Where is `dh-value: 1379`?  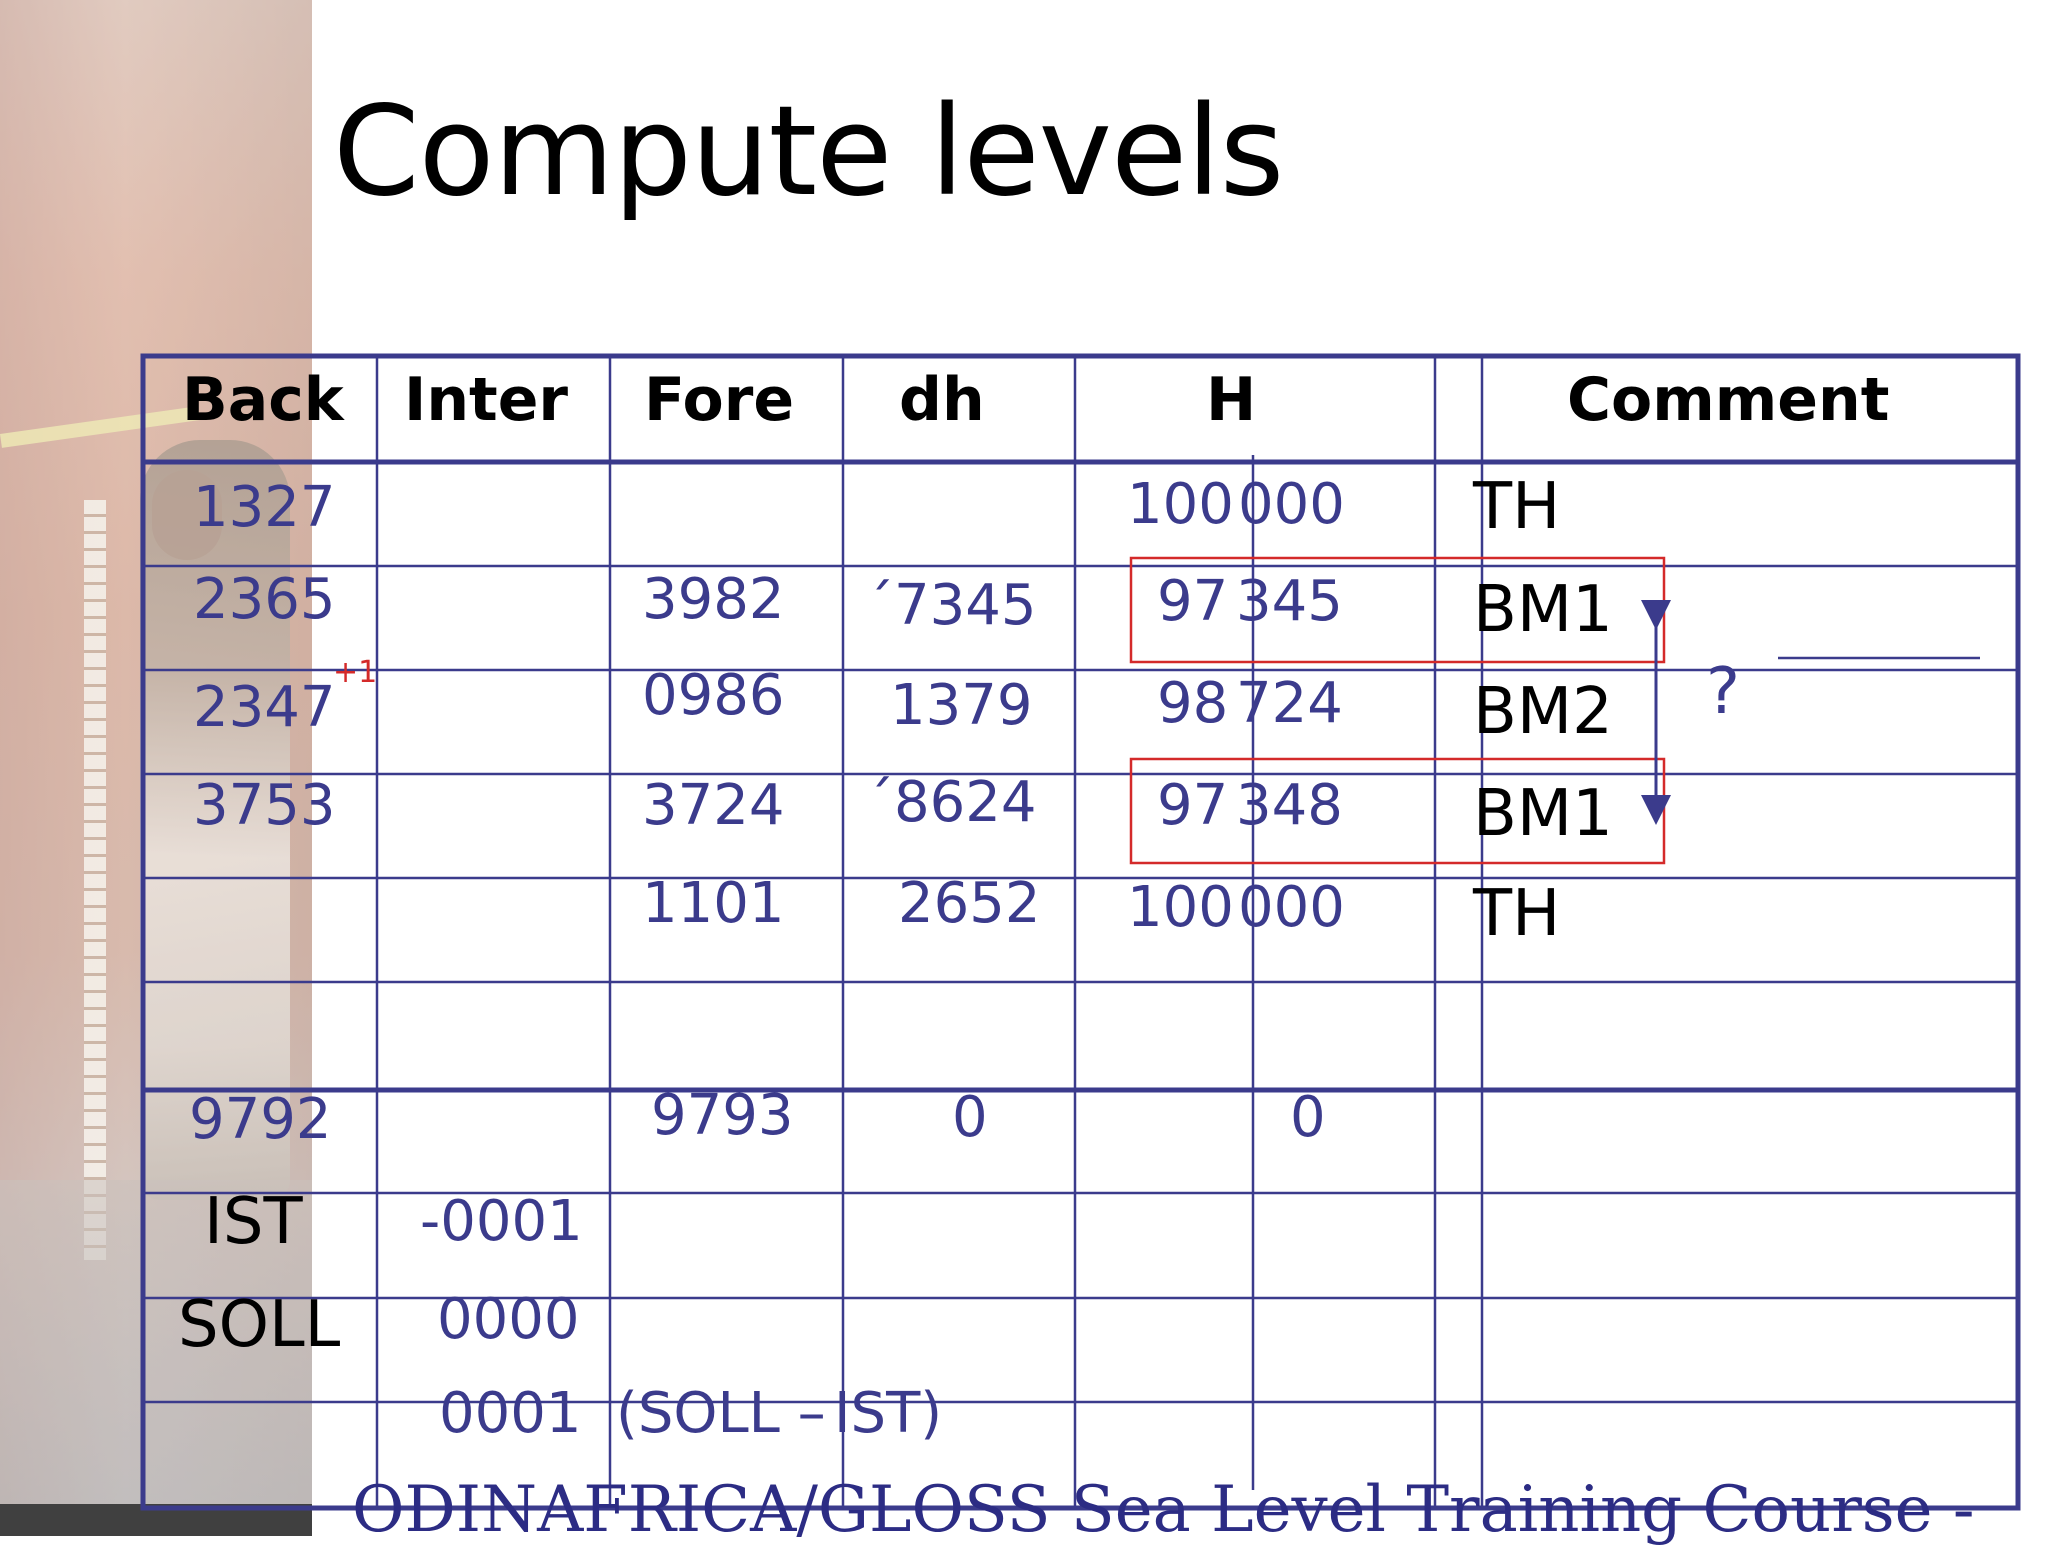
dh-value: 1379 is located at coordinates (961, 705).